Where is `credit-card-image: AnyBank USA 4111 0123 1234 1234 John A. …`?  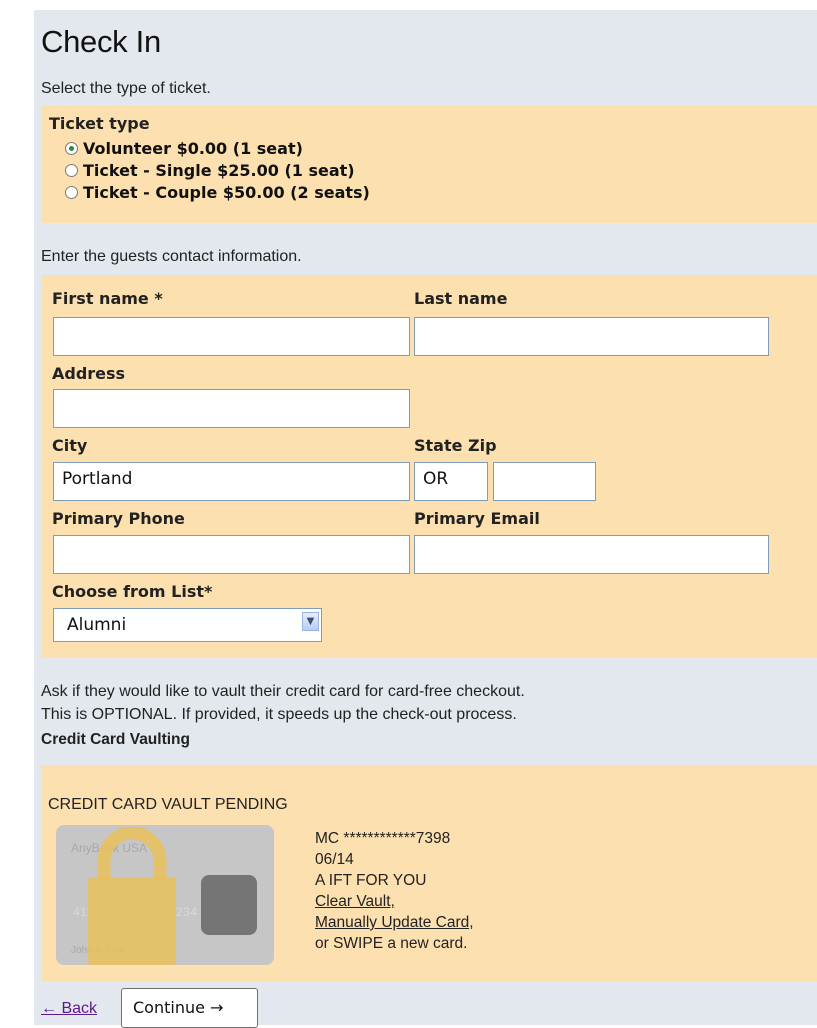 credit-card-image: AnyBank USA 4111 0123 1234 1234 John A. … is located at coordinates (165, 895).